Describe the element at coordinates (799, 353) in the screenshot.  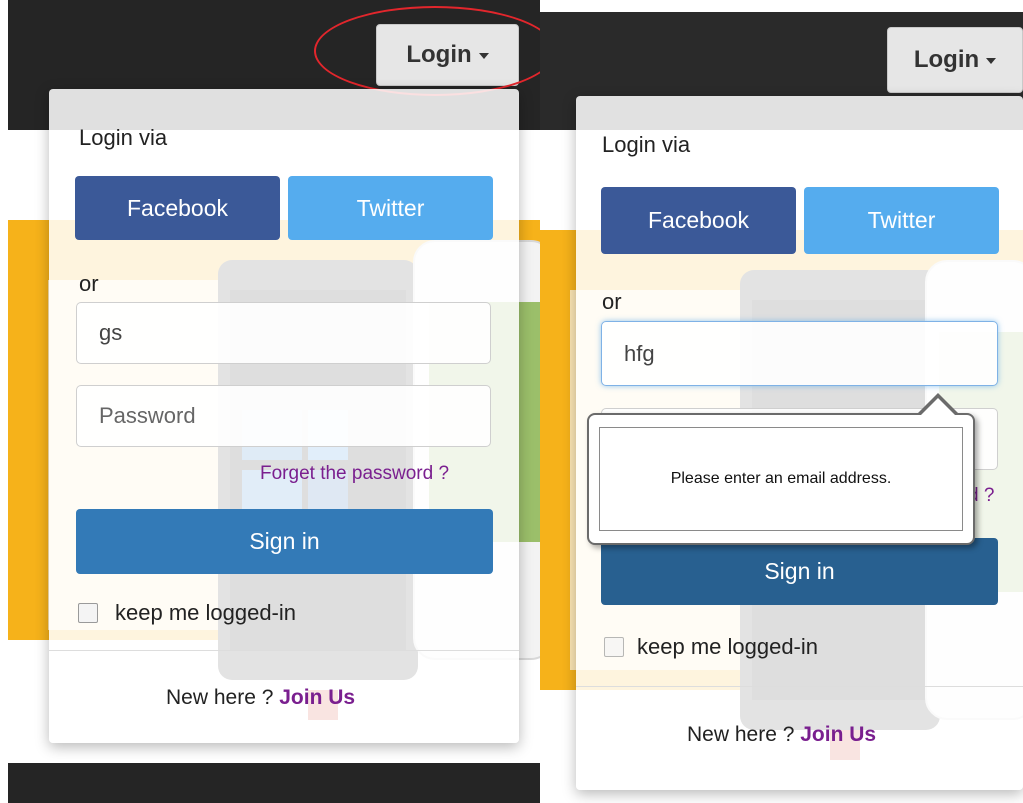
I see `email-field: hfg` at that location.